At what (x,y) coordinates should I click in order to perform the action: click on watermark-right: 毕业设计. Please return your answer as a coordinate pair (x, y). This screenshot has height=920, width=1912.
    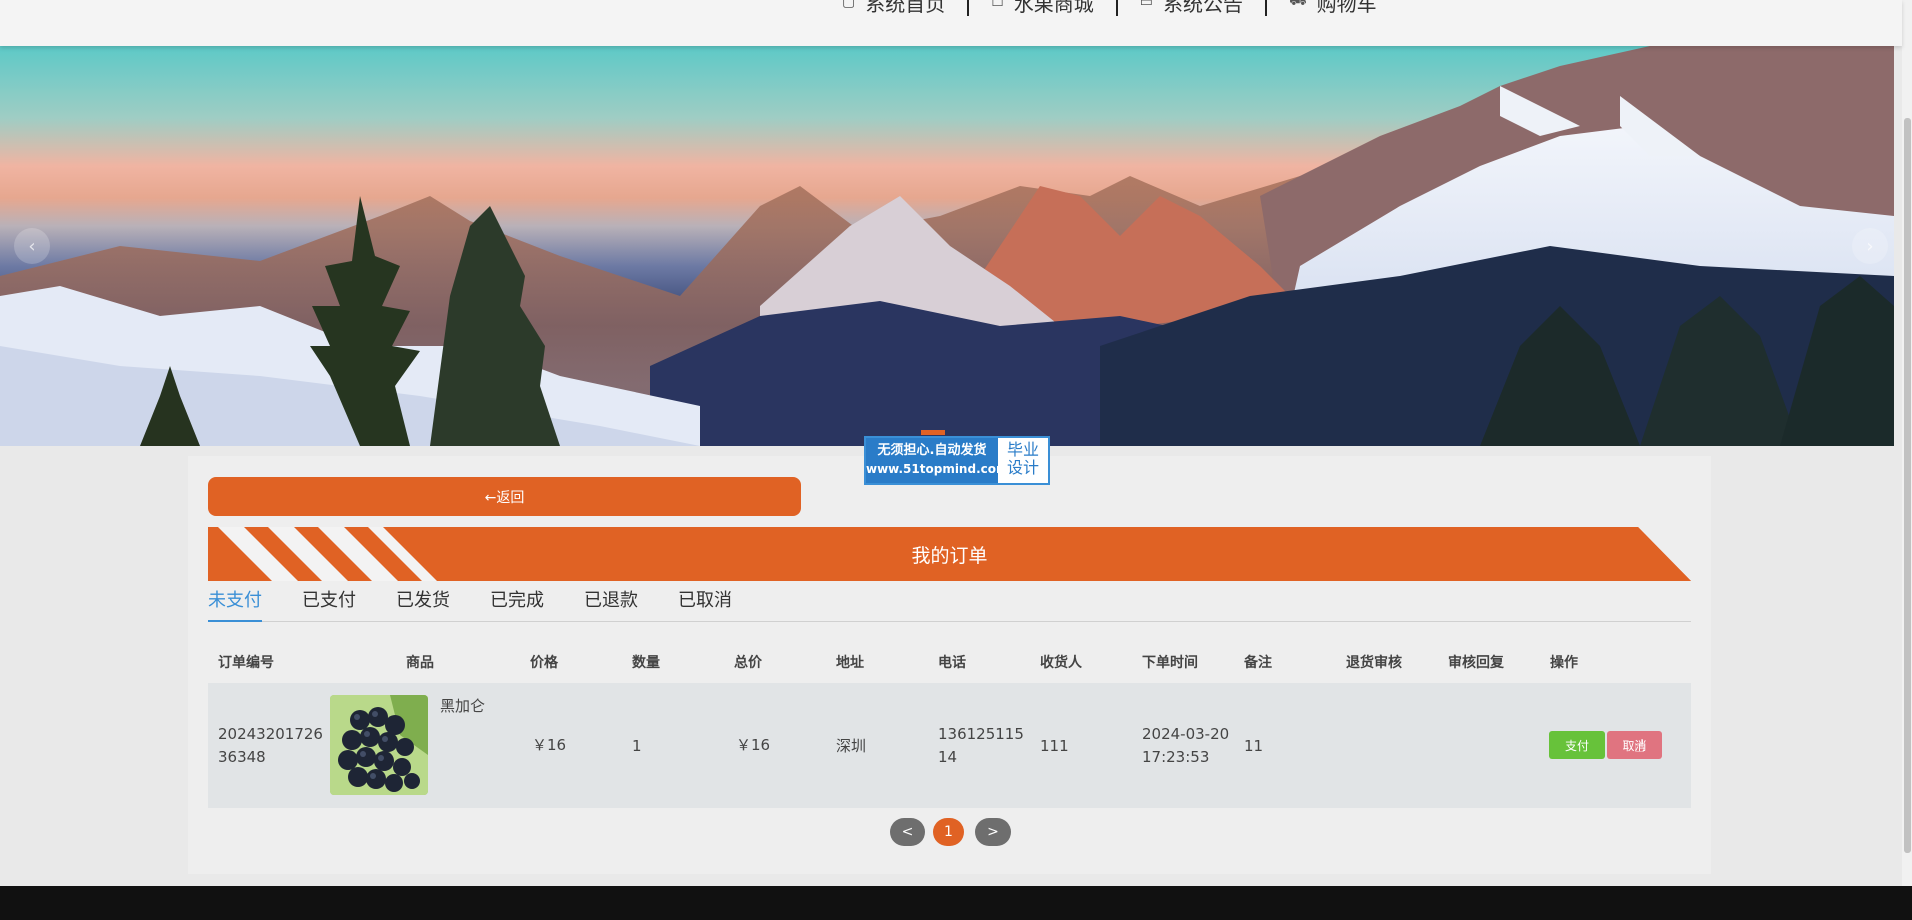
    Looking at the image, I should click on (1023, 460).